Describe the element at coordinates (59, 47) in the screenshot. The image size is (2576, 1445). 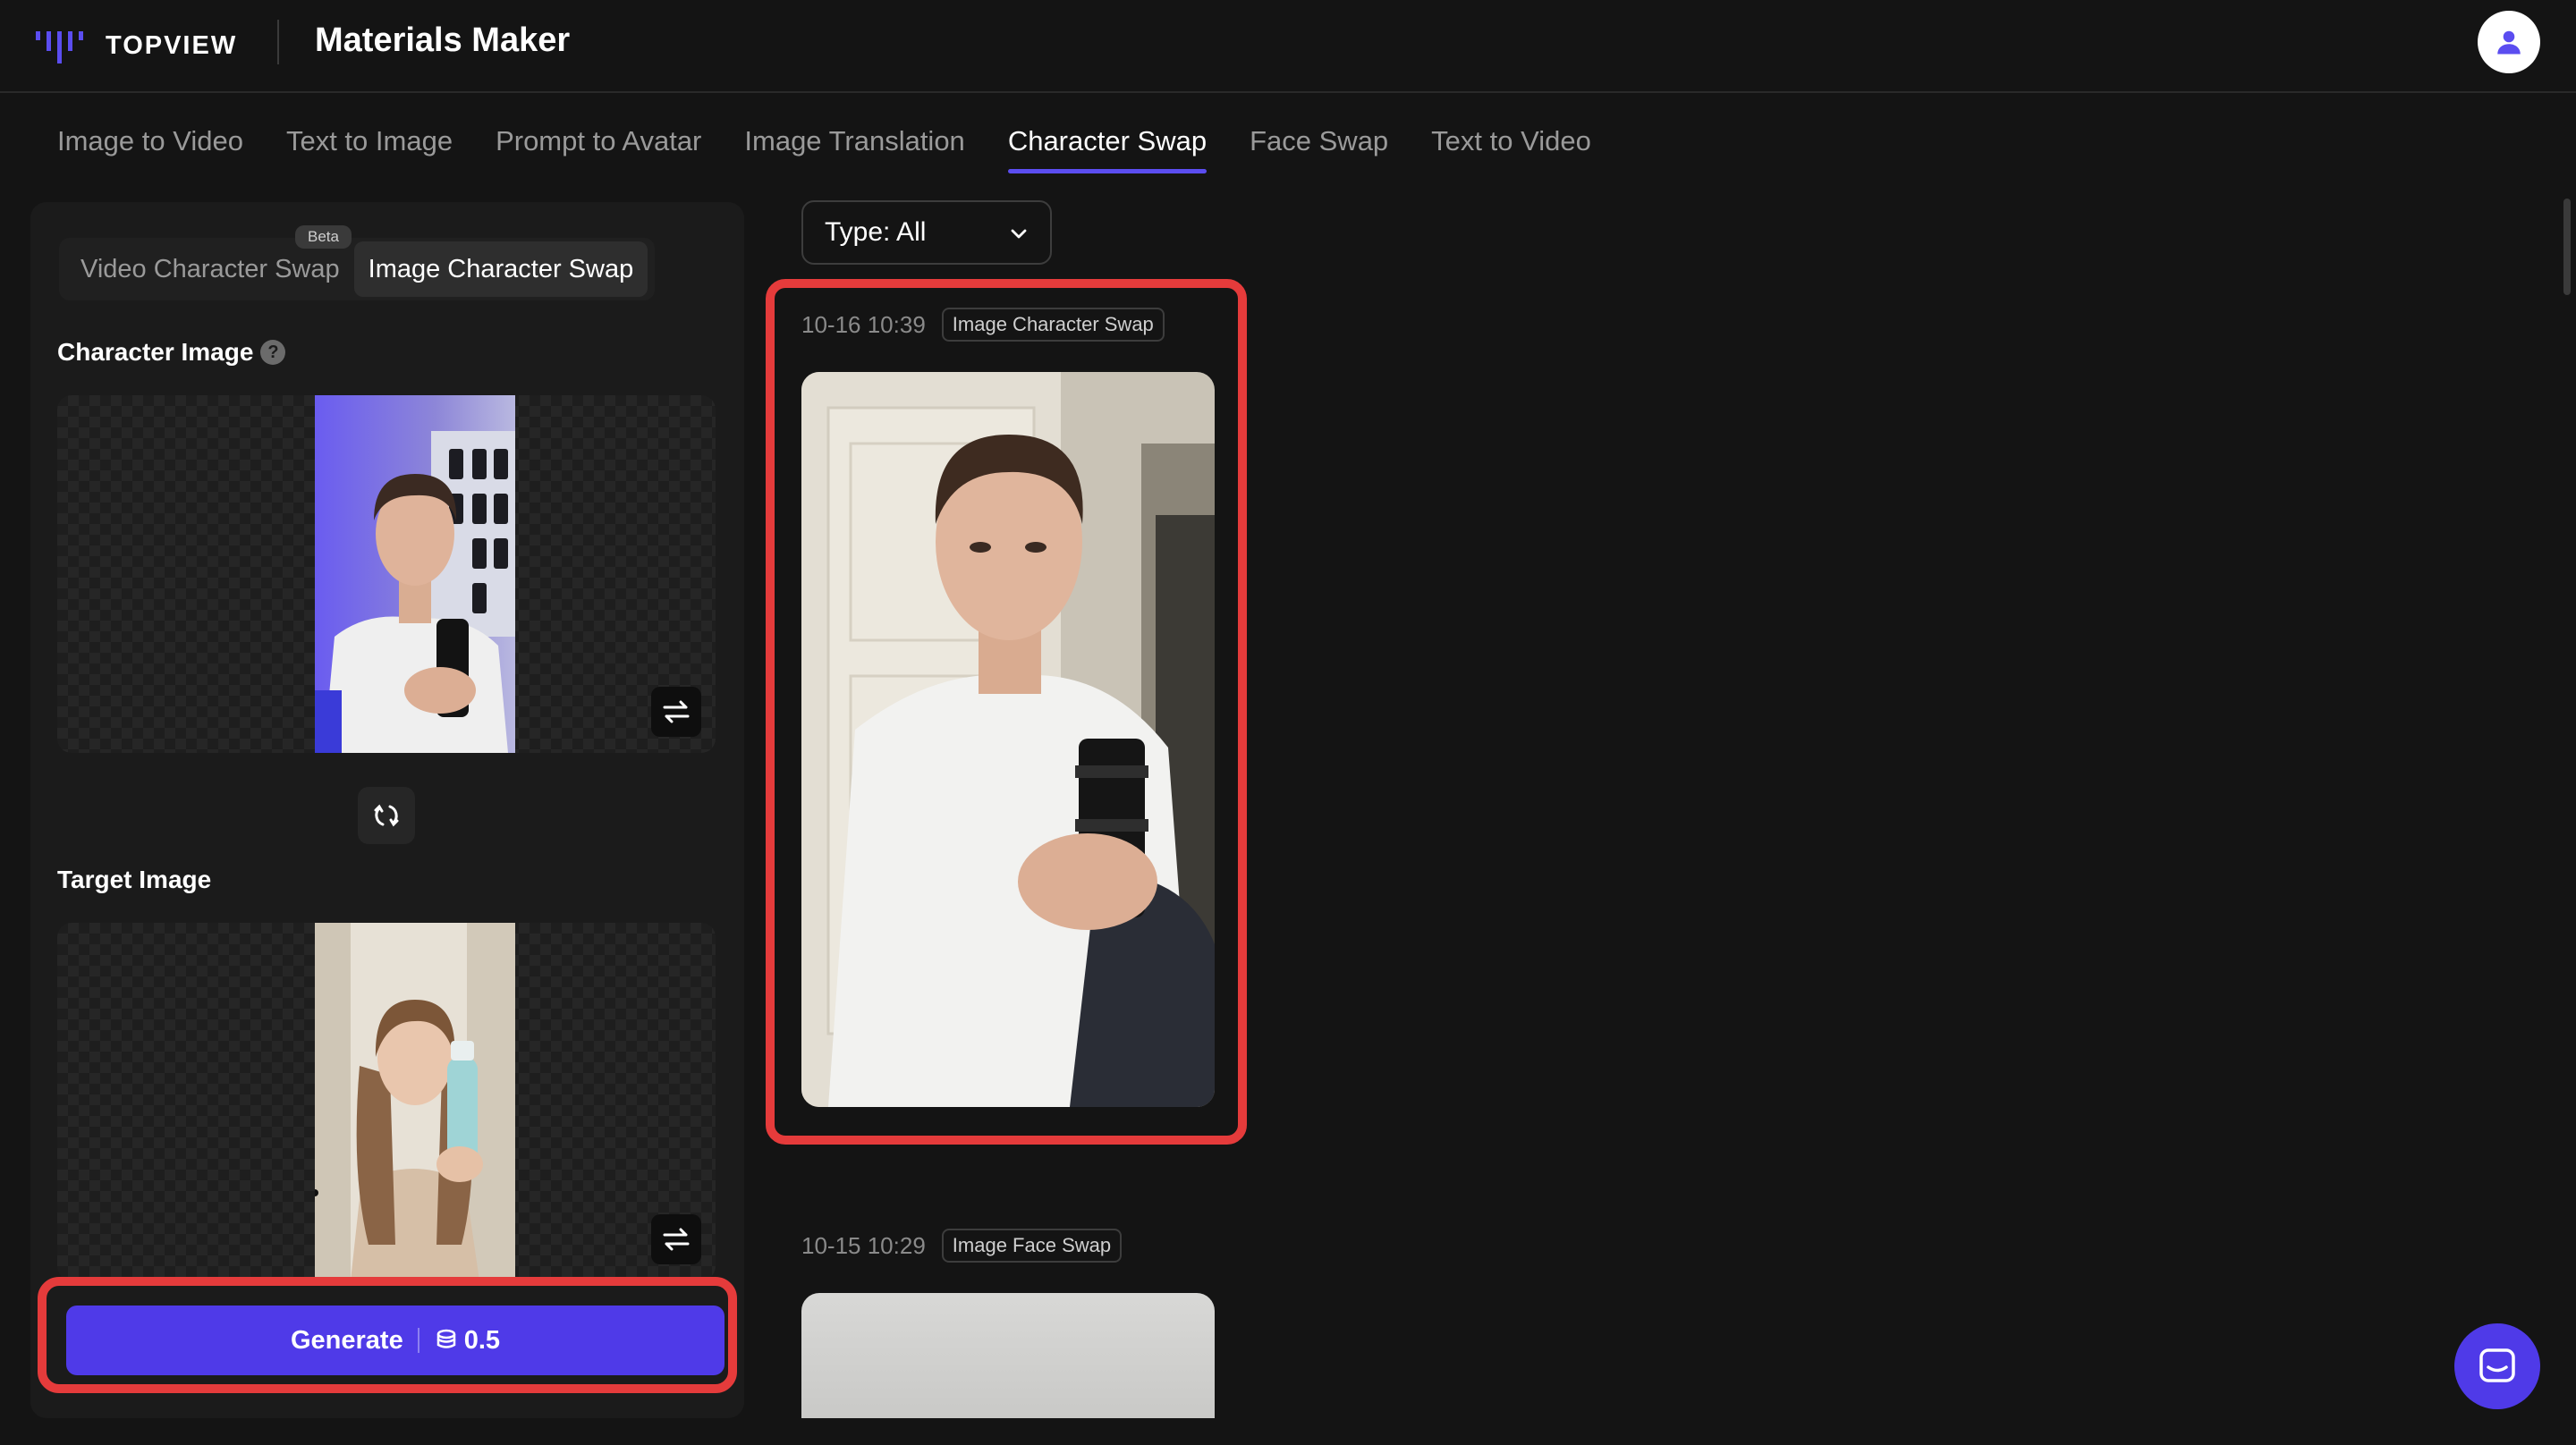
I see `topview-logo-icon` at that location.